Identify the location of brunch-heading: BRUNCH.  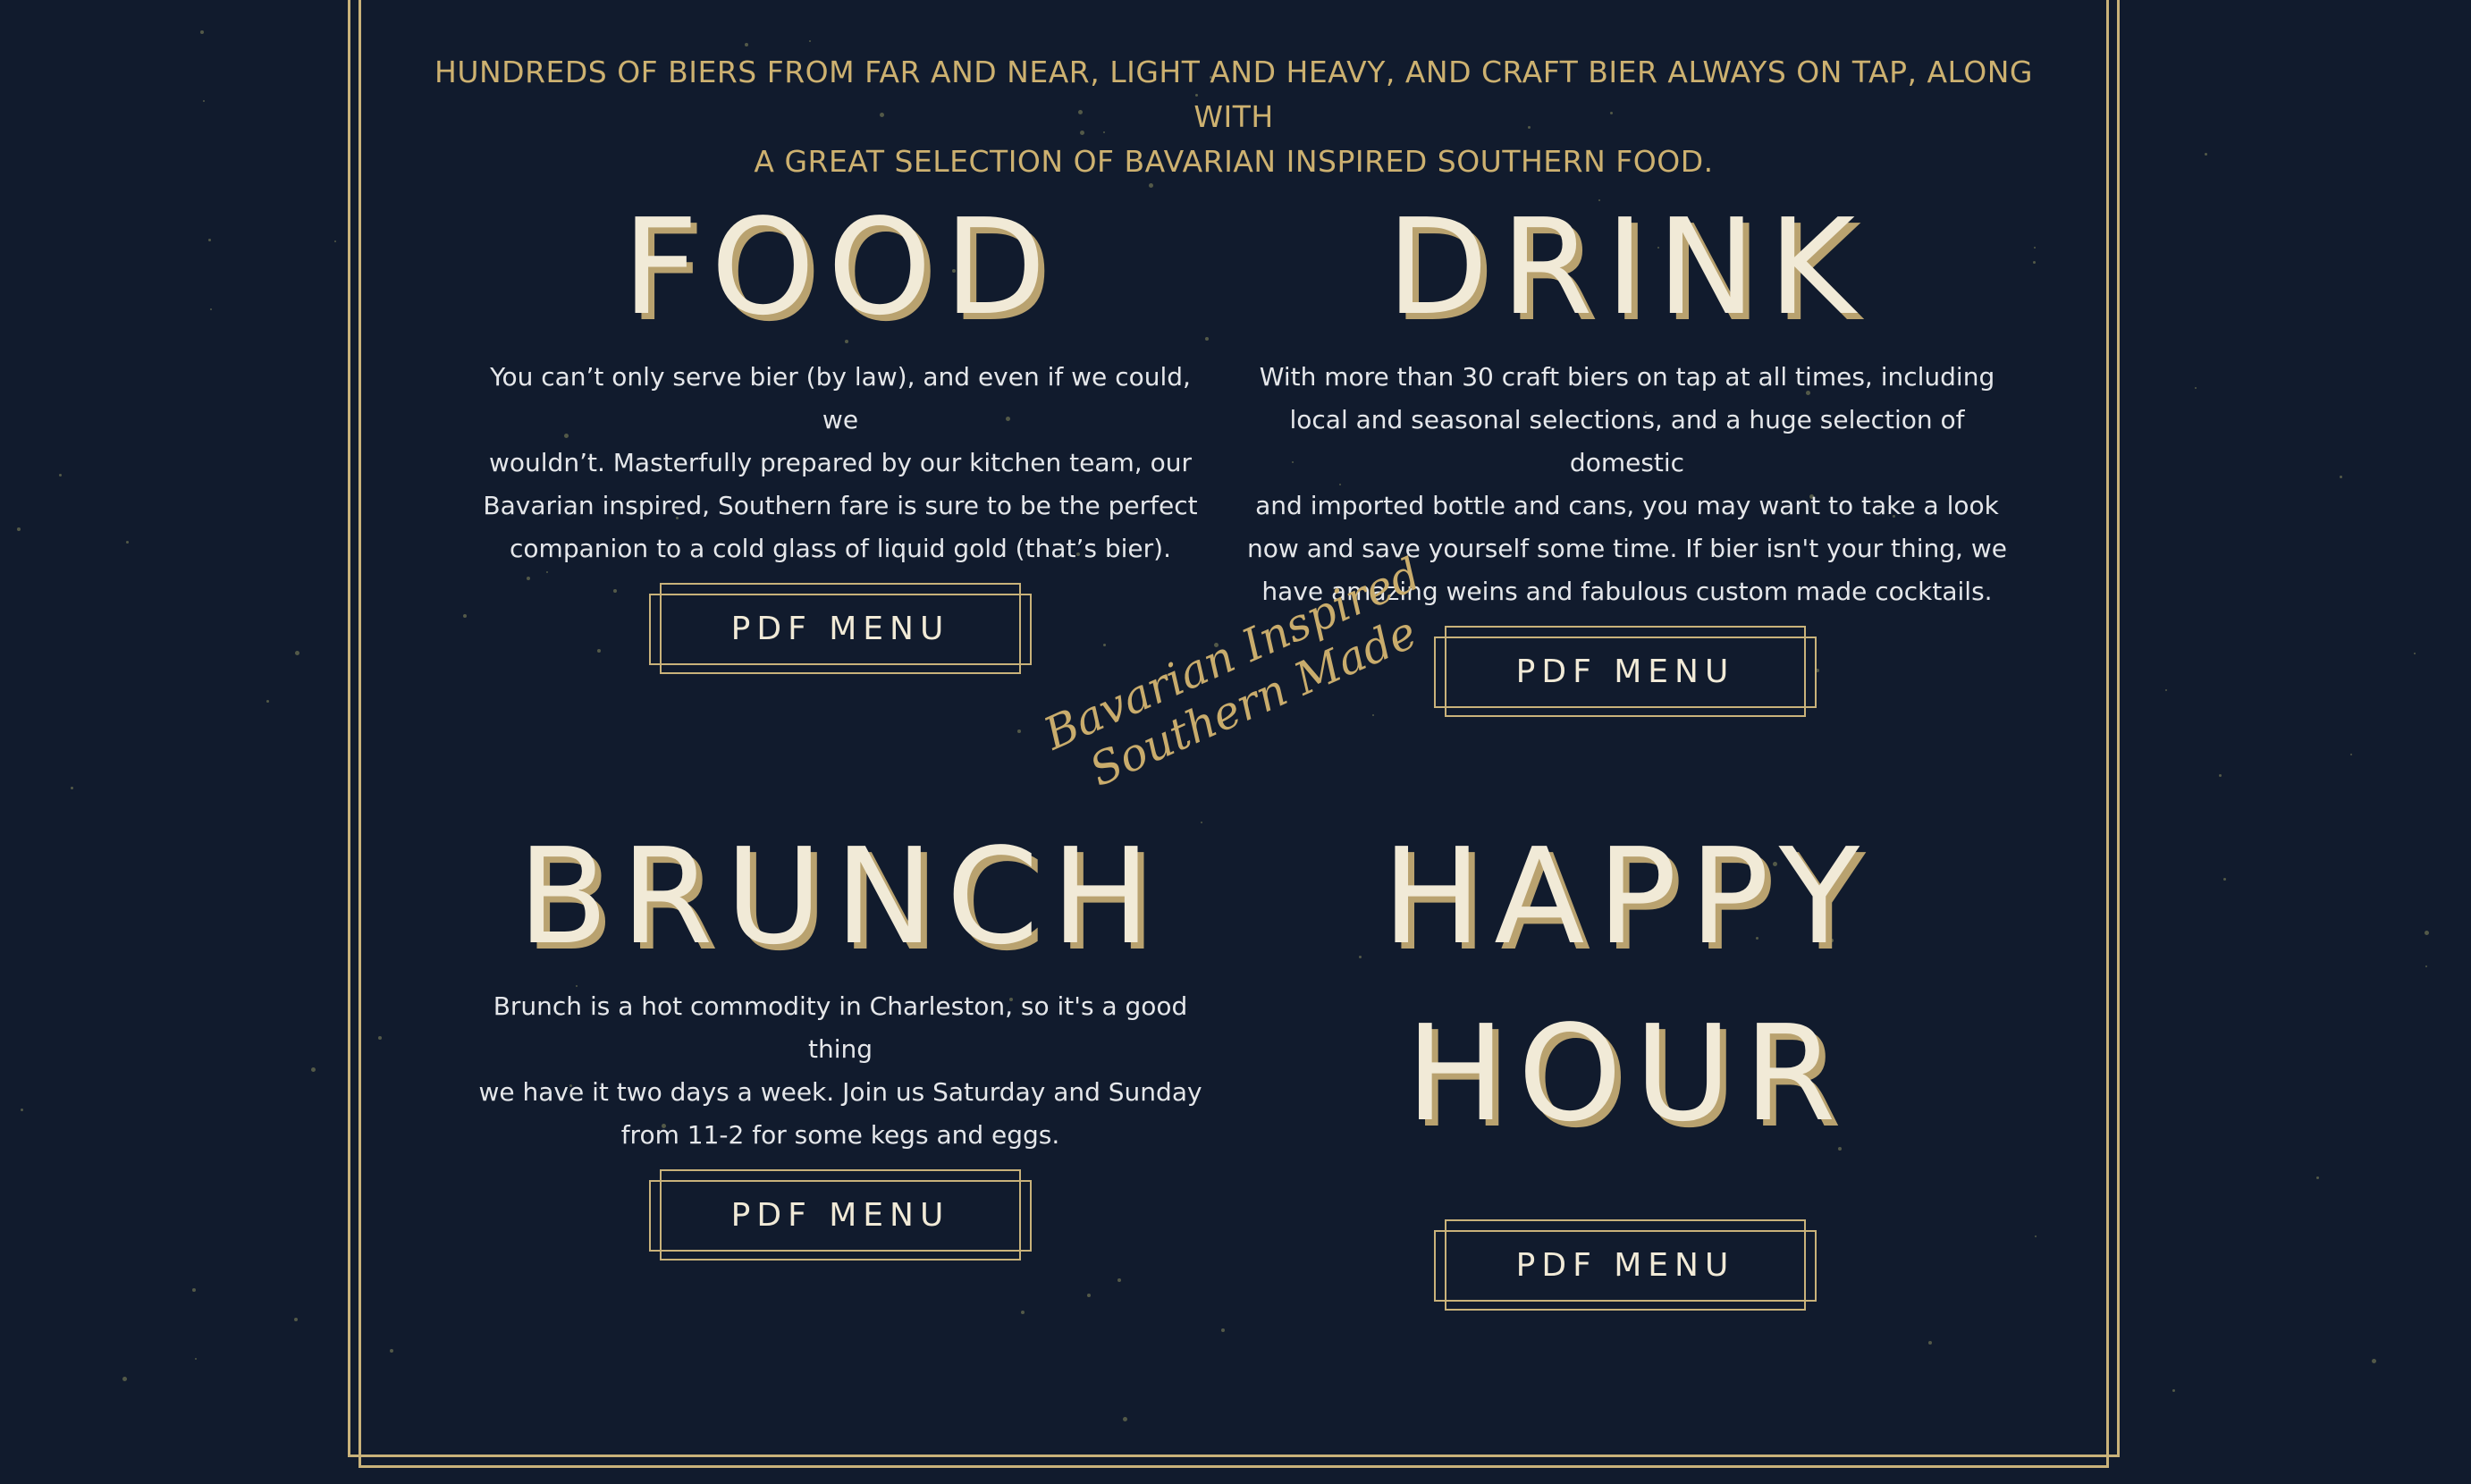
(840, 897).